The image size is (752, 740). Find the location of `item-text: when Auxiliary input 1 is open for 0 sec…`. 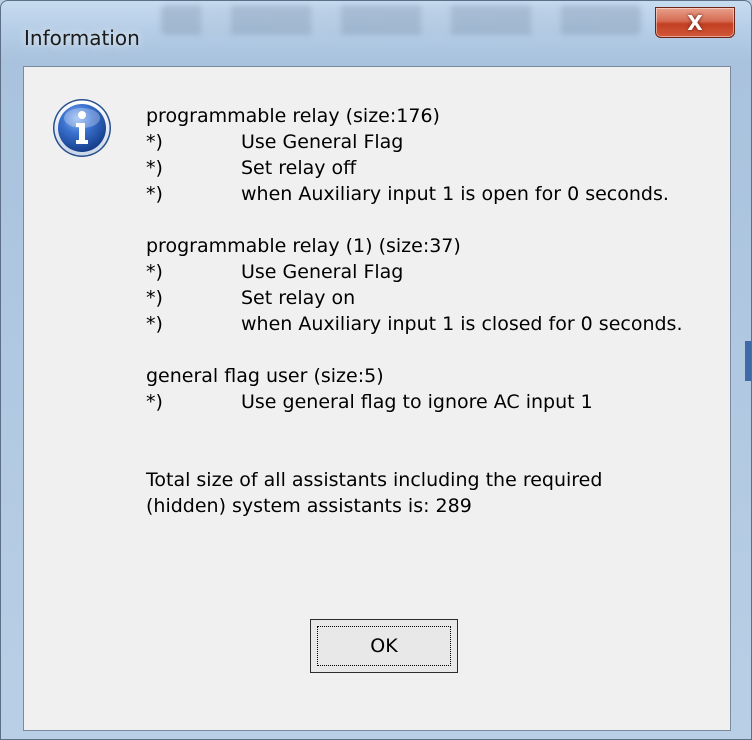

item-text: when Auxiliary input 1 is open for 0 sec… is located at coordinates (455, 194).